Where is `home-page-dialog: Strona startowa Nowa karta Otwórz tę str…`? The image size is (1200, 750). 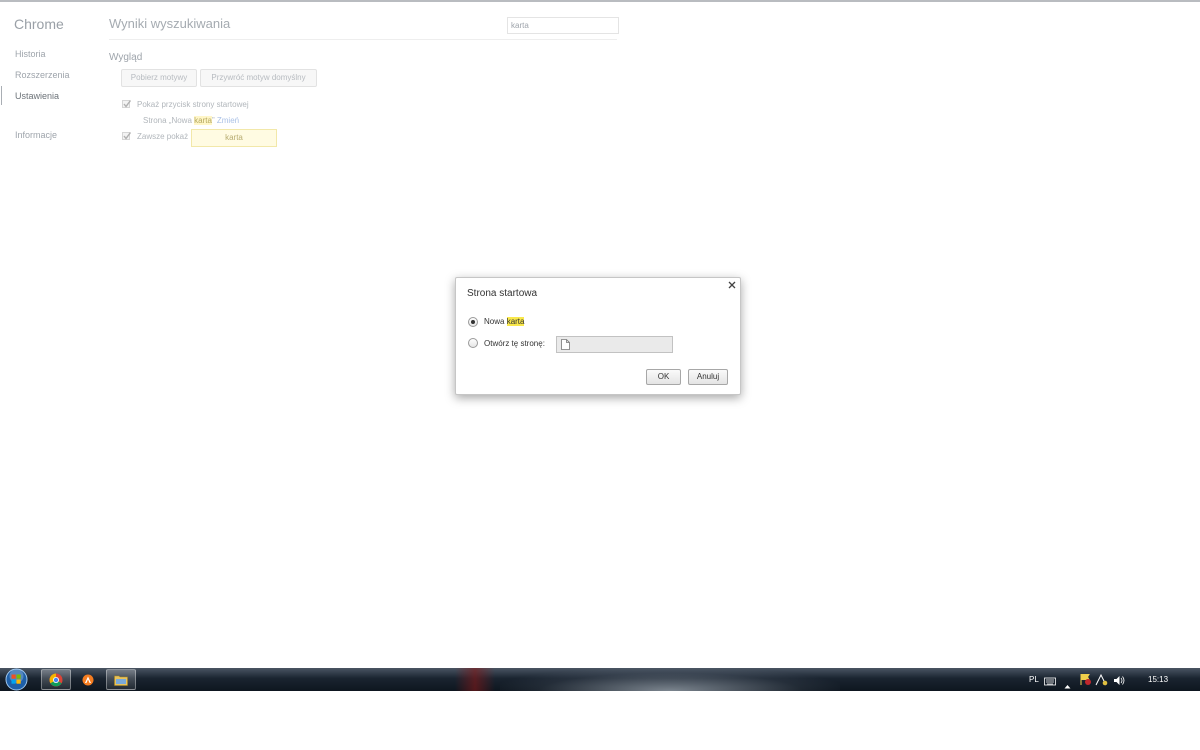
home-page-dialog: Strona startowa Nowa karta Otwórz tę str… is located at coordinates (598, 336).